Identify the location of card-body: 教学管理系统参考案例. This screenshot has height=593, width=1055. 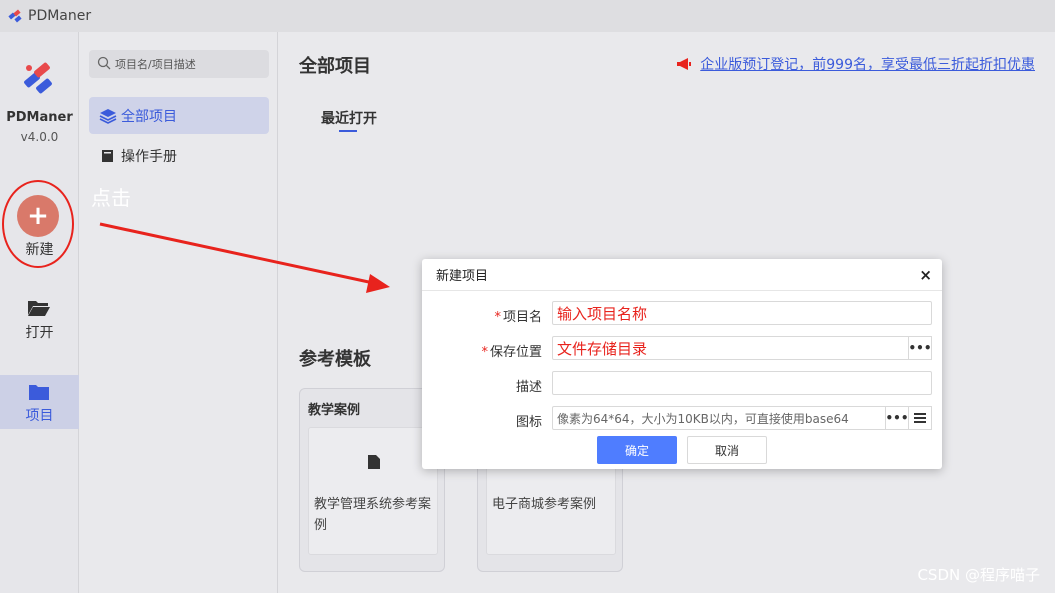
(373, 491).